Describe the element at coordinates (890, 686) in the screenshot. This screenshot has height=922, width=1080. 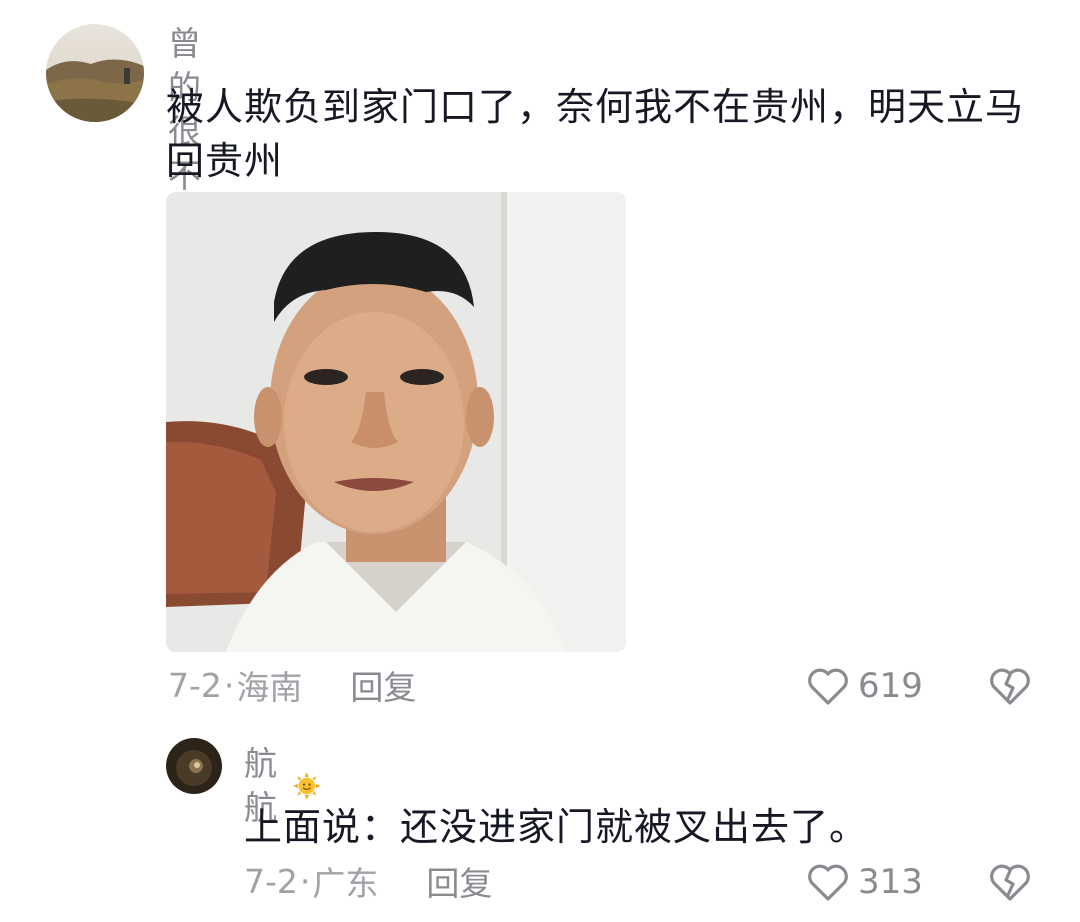
I see `like-count: 619` at that location.